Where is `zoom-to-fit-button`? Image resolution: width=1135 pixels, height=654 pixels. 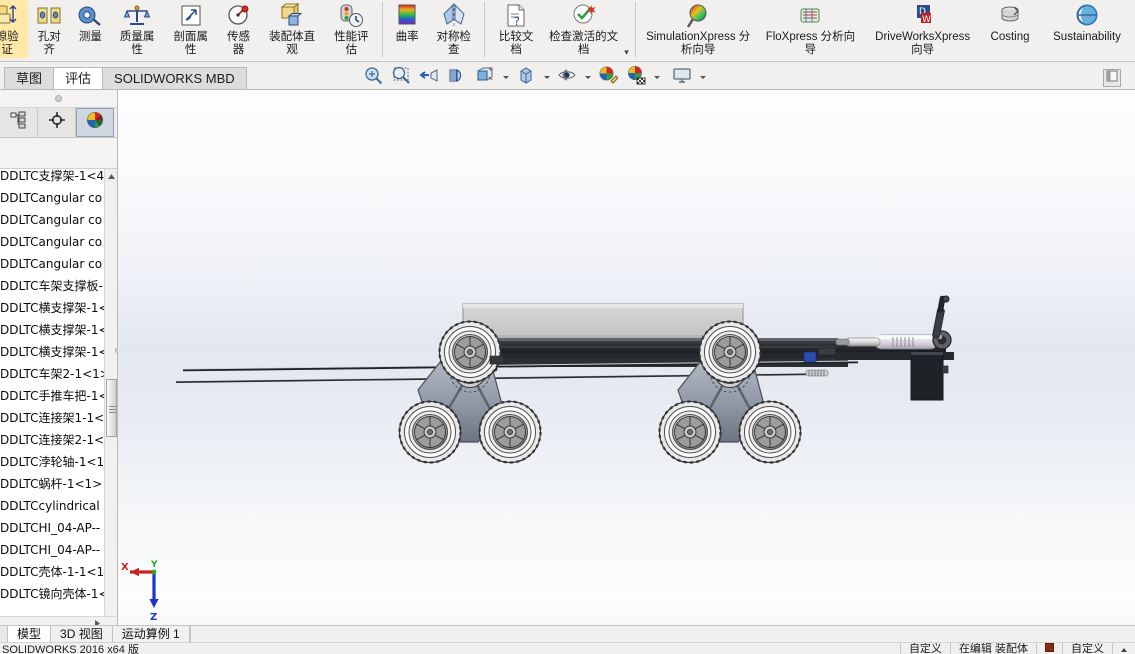 zoom-to-fit-button is located at coordinates (373, 77).